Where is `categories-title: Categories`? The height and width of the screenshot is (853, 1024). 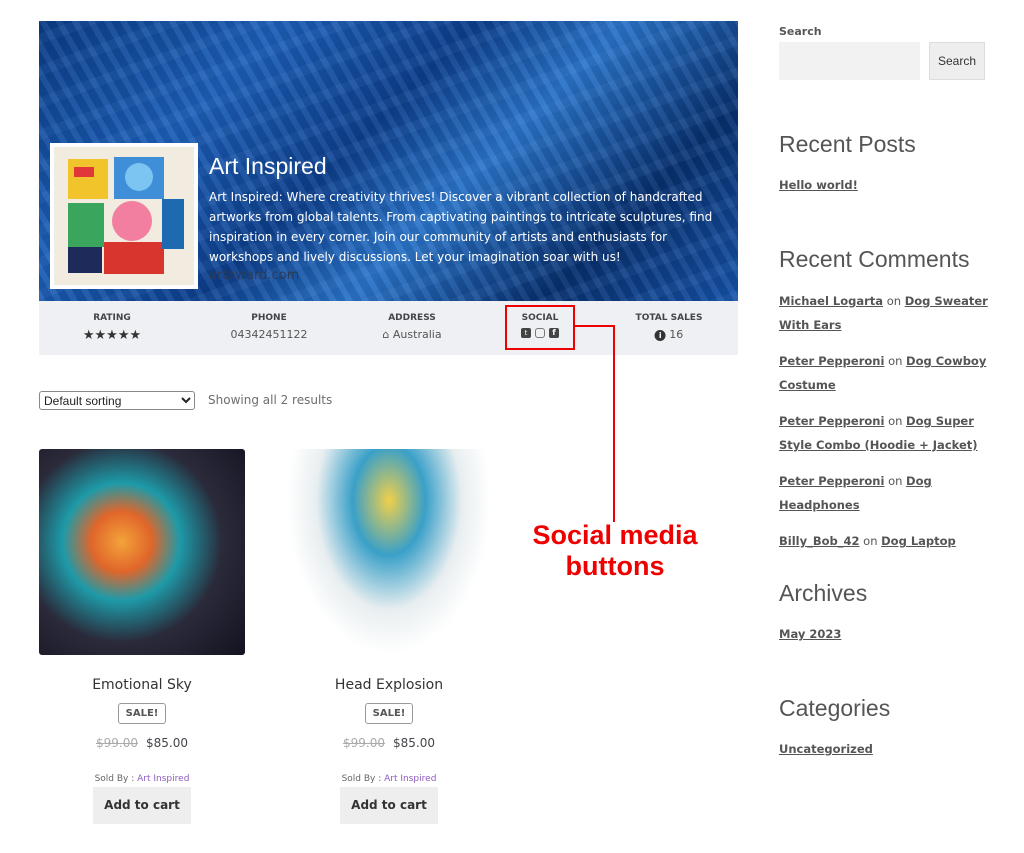 categories-title: Categories is located at coordinates (835, 708).